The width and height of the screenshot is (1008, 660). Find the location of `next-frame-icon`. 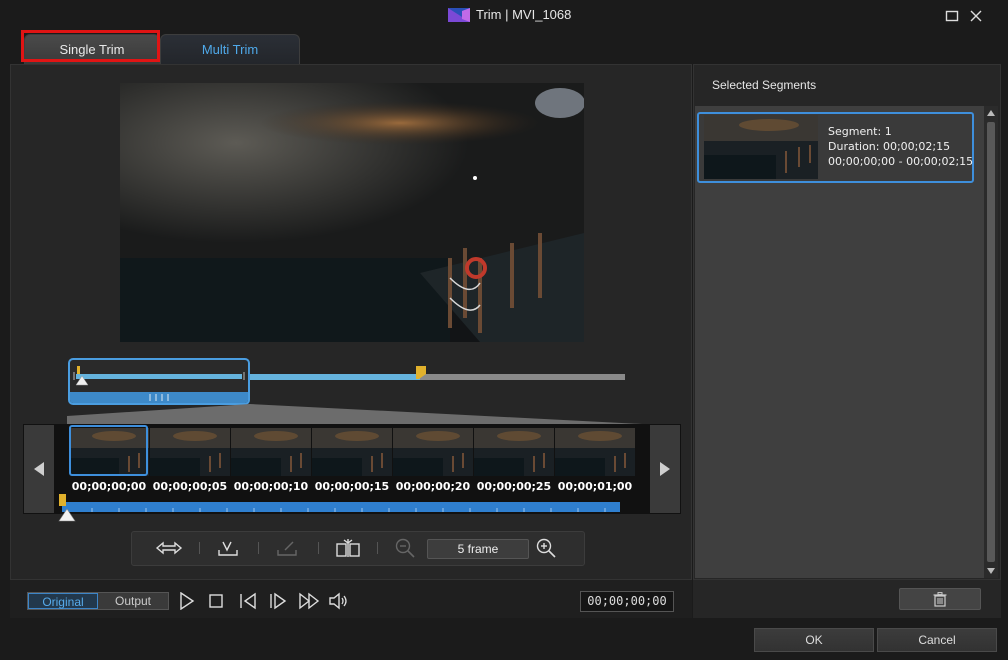

next-frame-icon is located at coordinates (278, 601).